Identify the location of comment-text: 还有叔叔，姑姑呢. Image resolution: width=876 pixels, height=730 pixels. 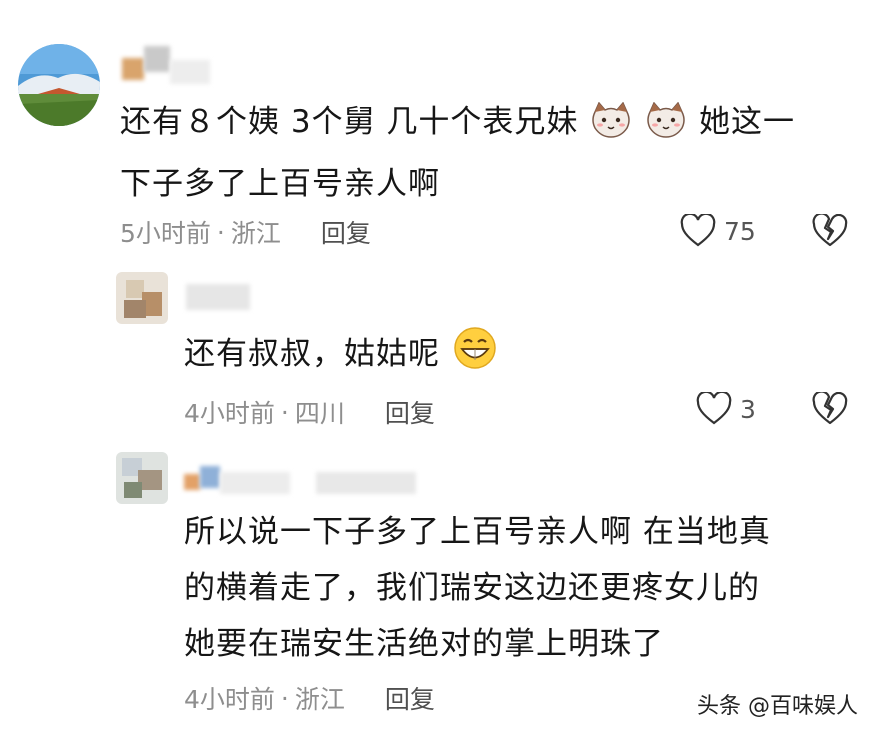
(494, 357).